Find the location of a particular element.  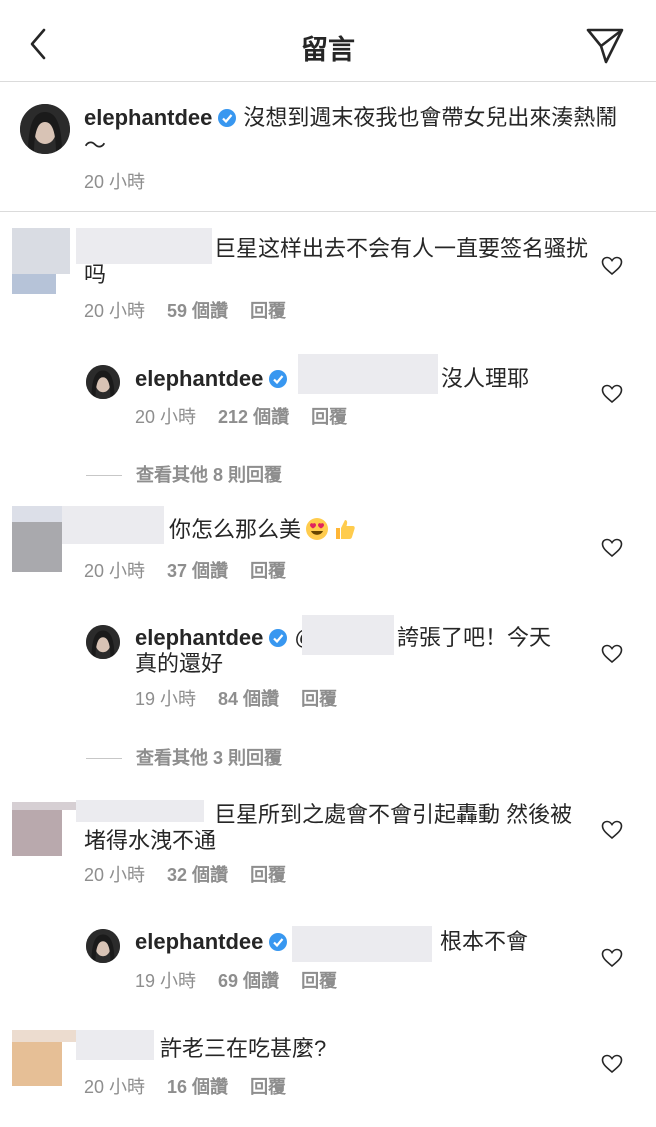

comment-text: 許老三在吃甚麼? is located at coordinates (243, 1048).